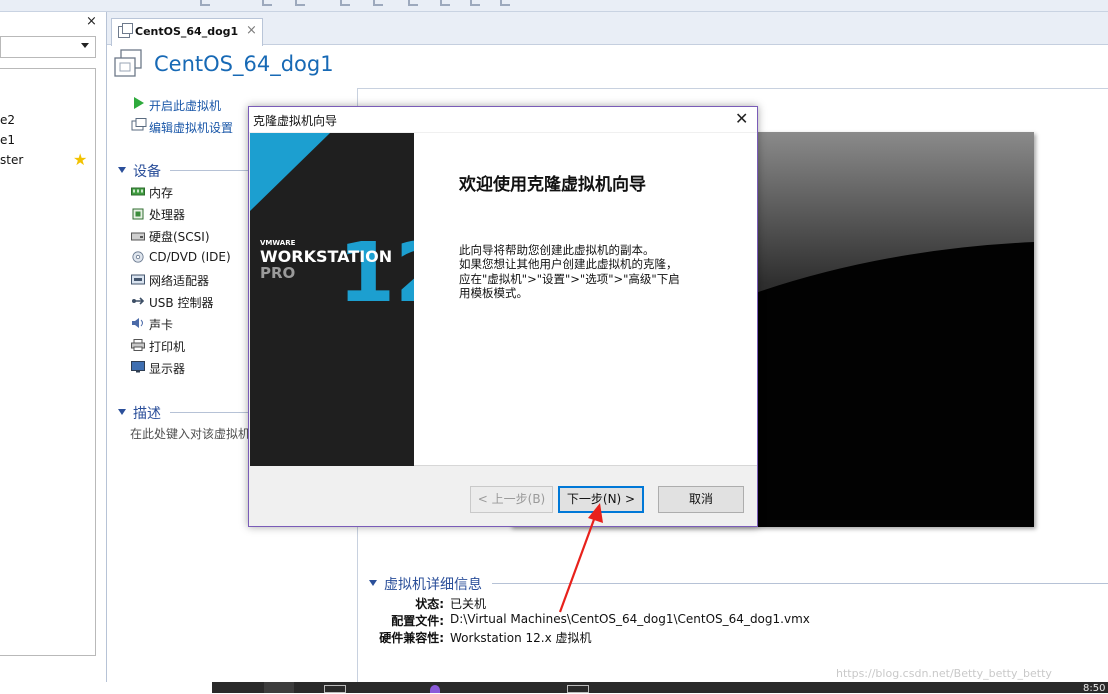 This screenshot has height=694, width=1108. What do you see at coordinates (53, 347) in the screenshot?
I see `library-pane: × e2 e1 ster ★` at bounding box center [53, 347].